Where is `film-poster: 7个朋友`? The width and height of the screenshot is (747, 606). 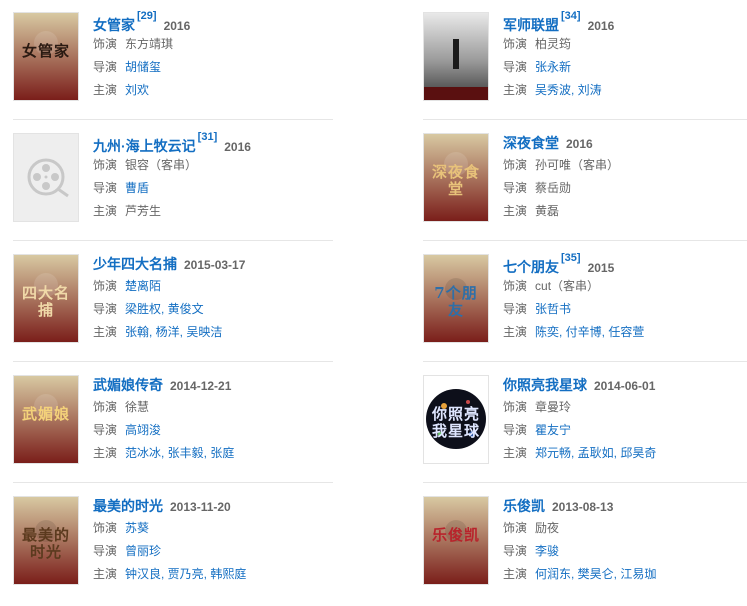
film-poster: 7个朋友 is located at coordinates (456, 298).